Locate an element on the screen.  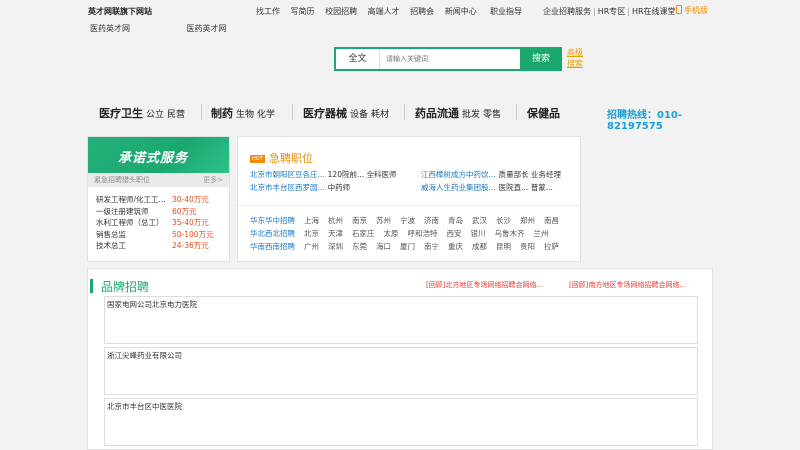
list-item: 一级注册建筑师 60万元 is located at coordinates (160, 212).